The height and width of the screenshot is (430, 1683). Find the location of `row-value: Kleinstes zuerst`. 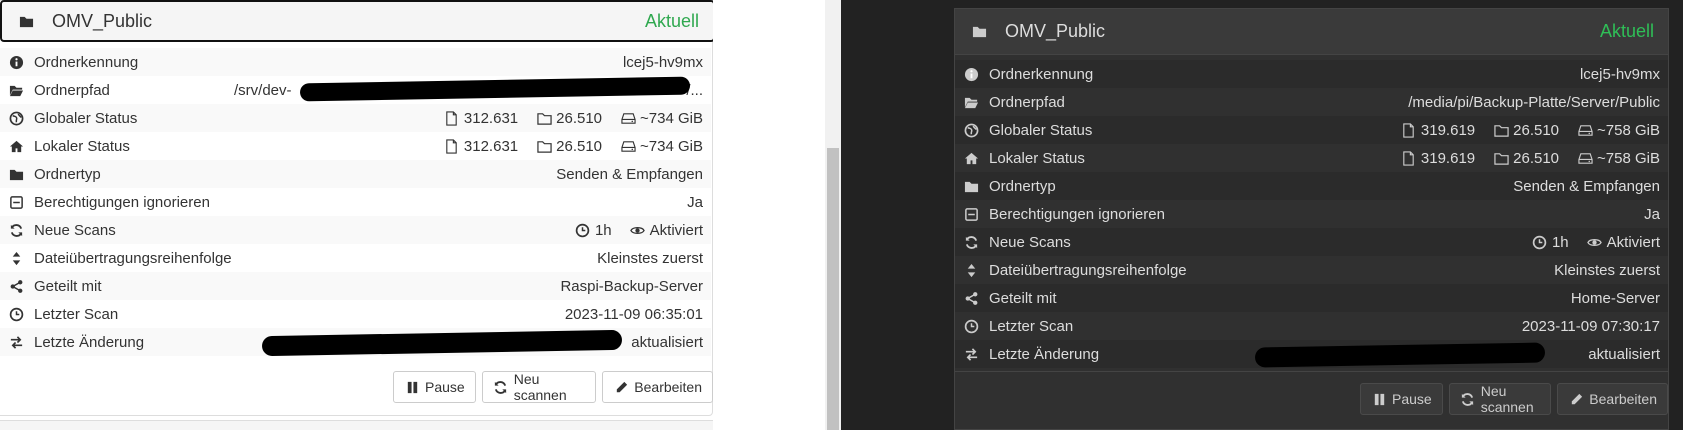

row-value: Kleinstes zuerst is located at coordinates (650, 258).